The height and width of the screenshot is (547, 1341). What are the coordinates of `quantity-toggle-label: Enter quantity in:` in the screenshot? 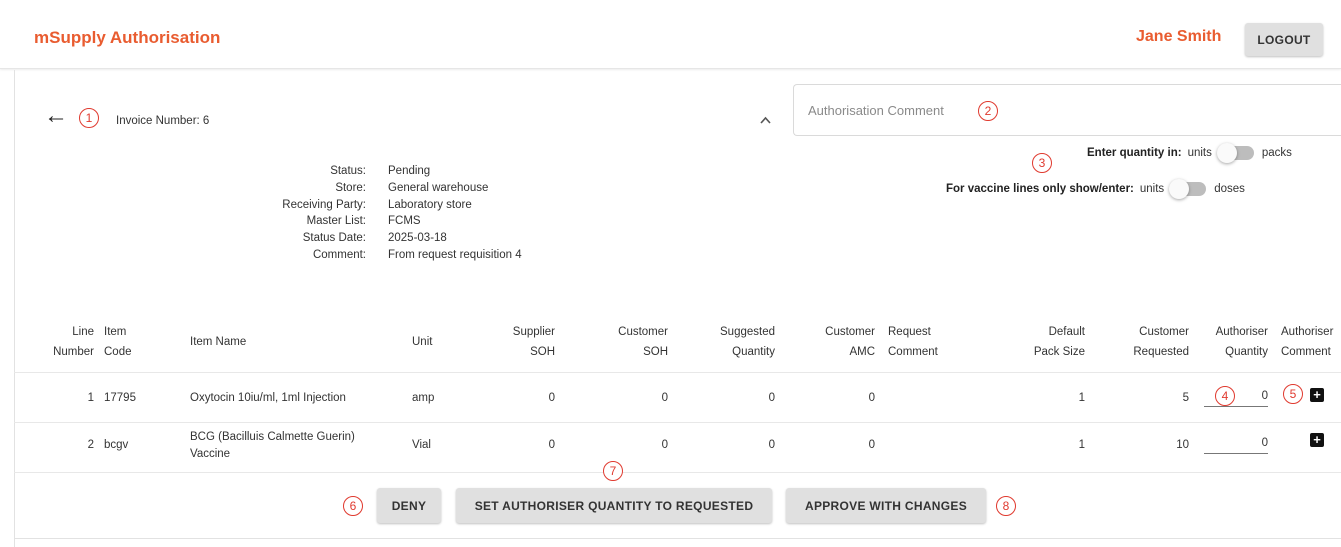 It's located at (1134, 153).